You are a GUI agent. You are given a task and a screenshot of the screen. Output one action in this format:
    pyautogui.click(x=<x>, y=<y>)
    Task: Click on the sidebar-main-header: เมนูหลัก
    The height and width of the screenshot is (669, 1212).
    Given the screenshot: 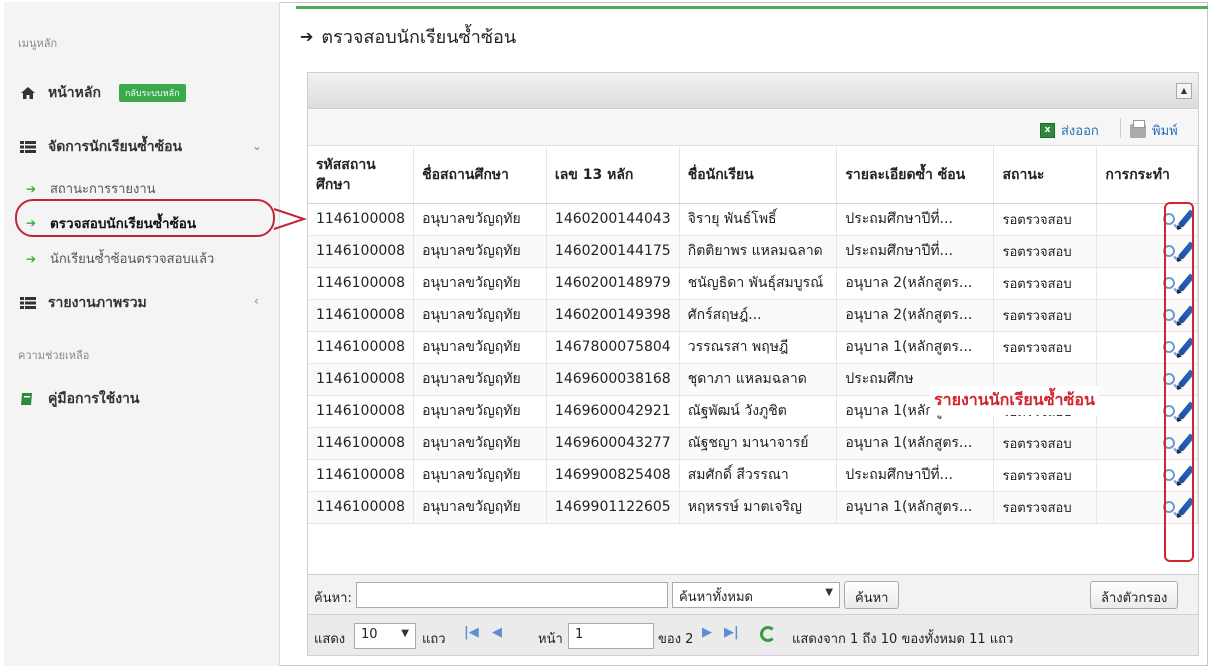 What is the action you would take?
    pyautogui.click(x=38, y=43)
    